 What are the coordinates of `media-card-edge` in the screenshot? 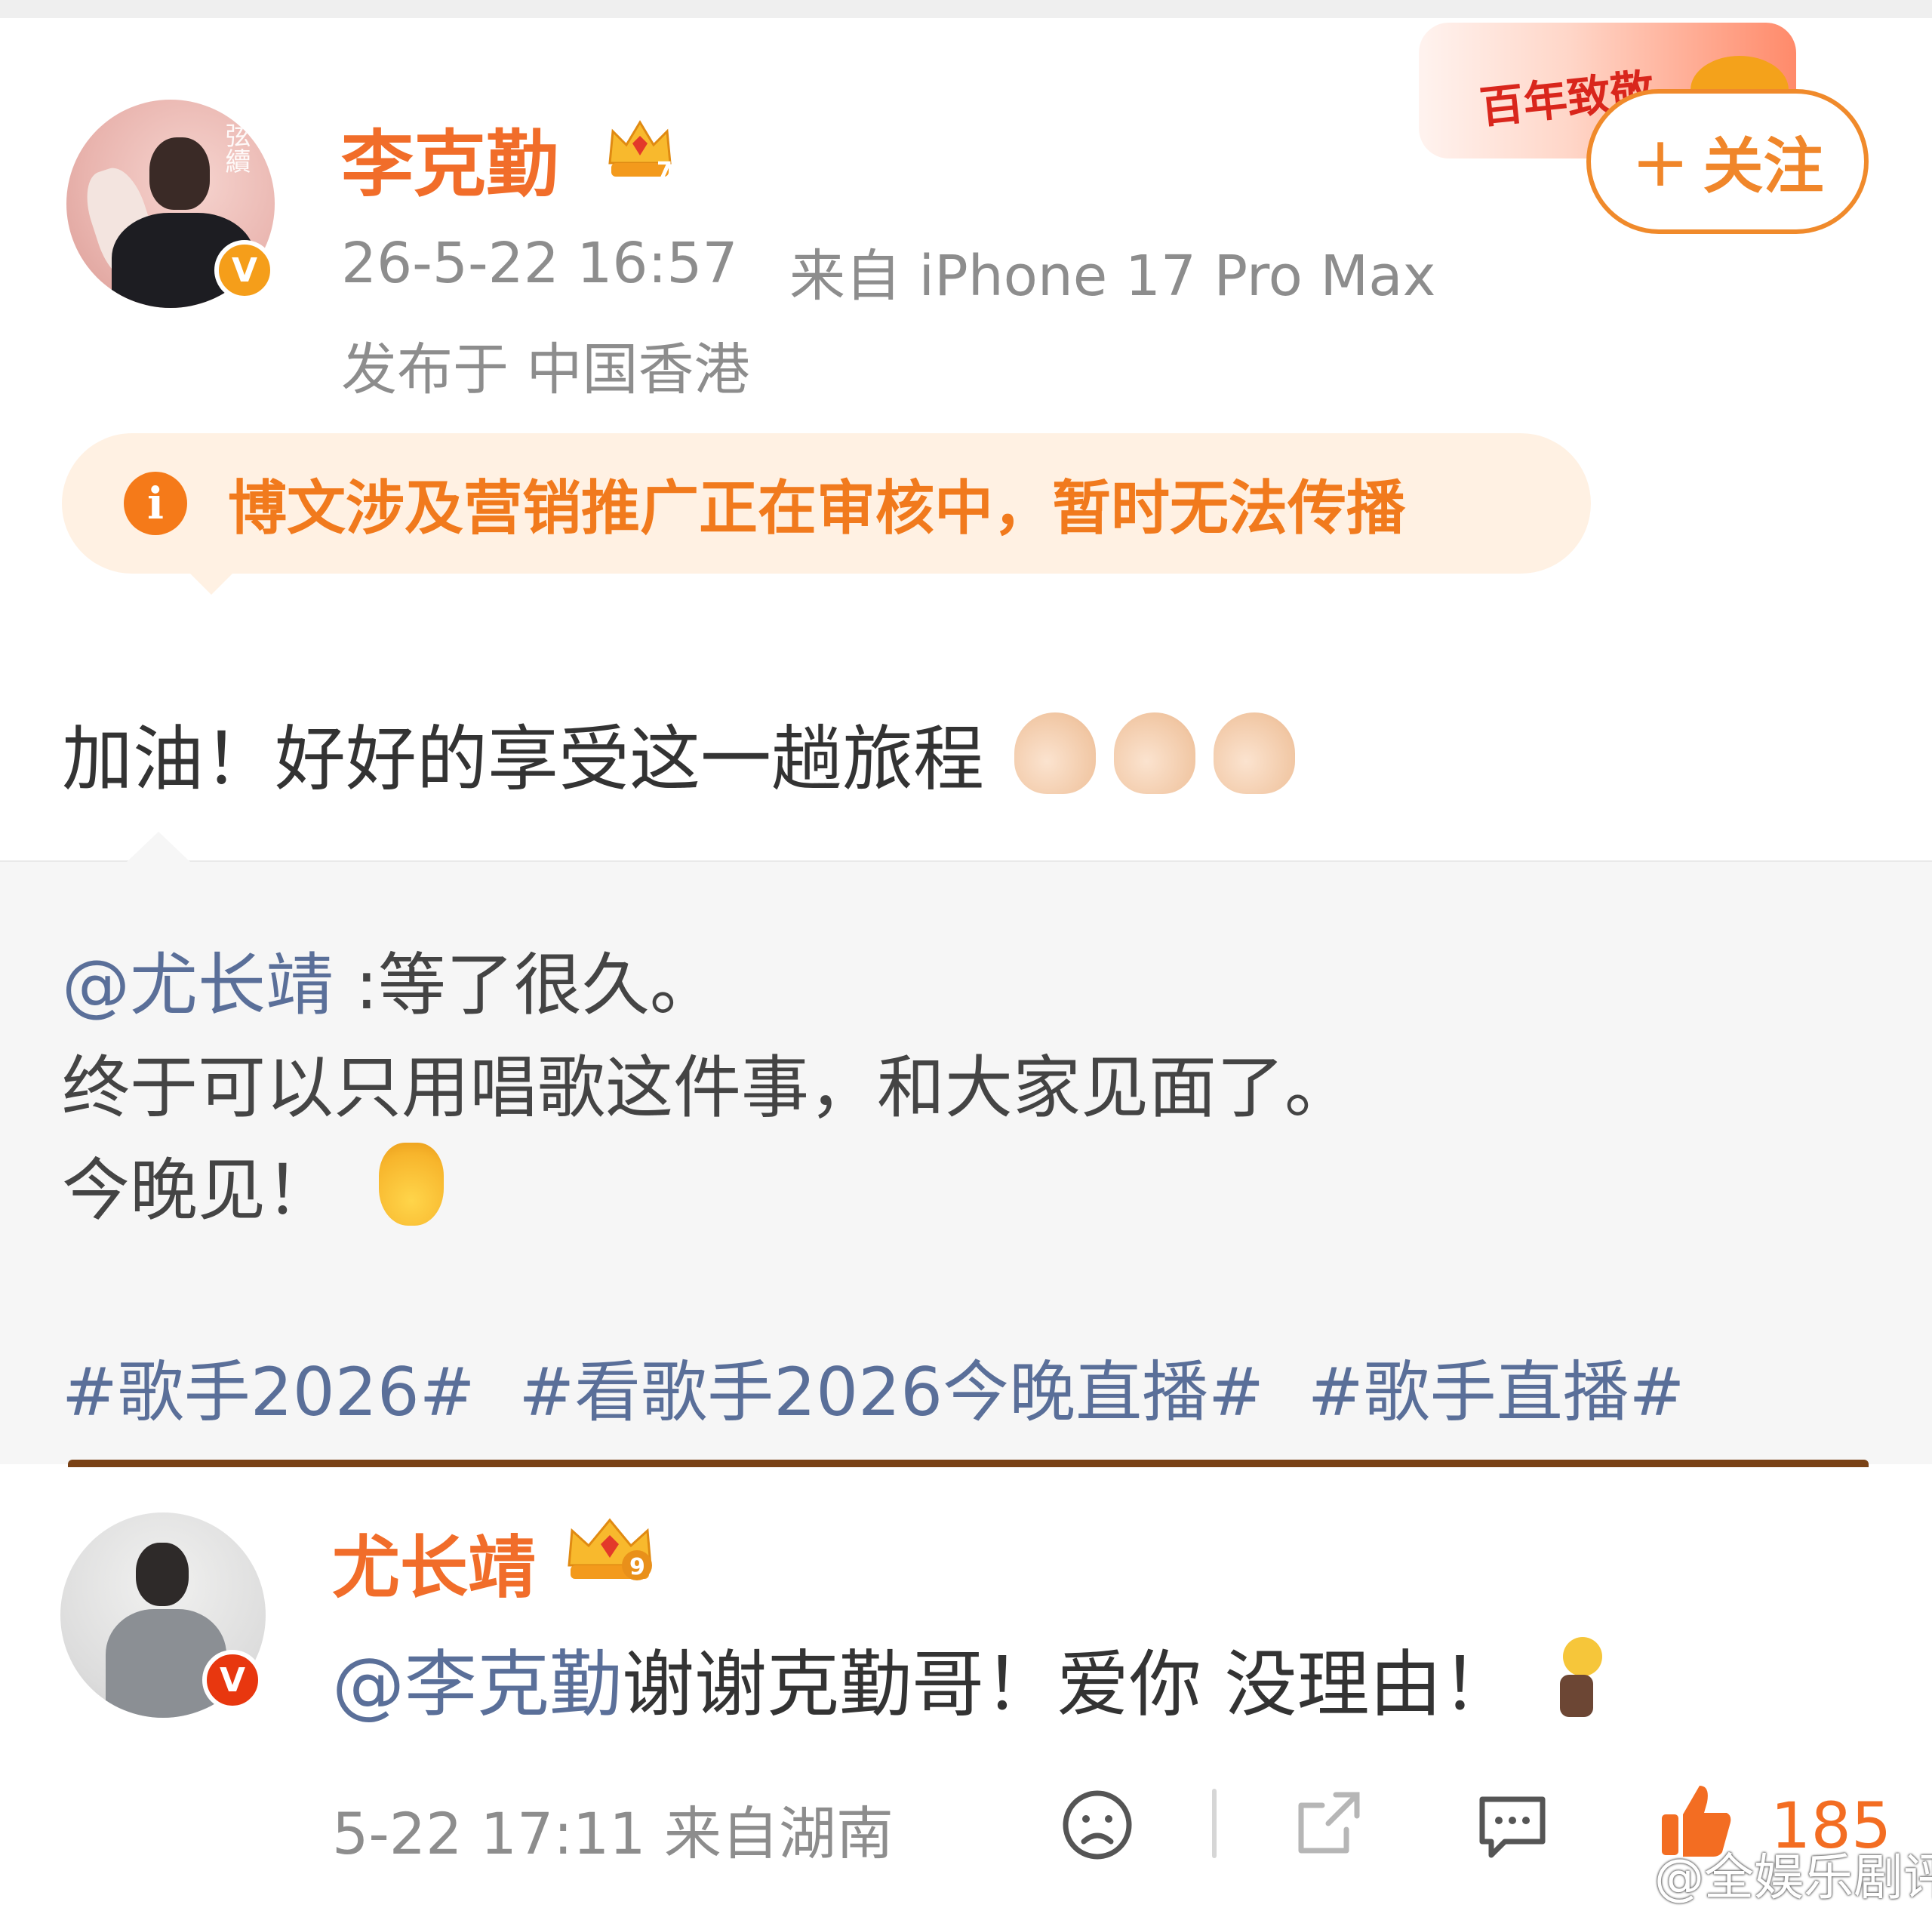 It's located at (968, 1463).